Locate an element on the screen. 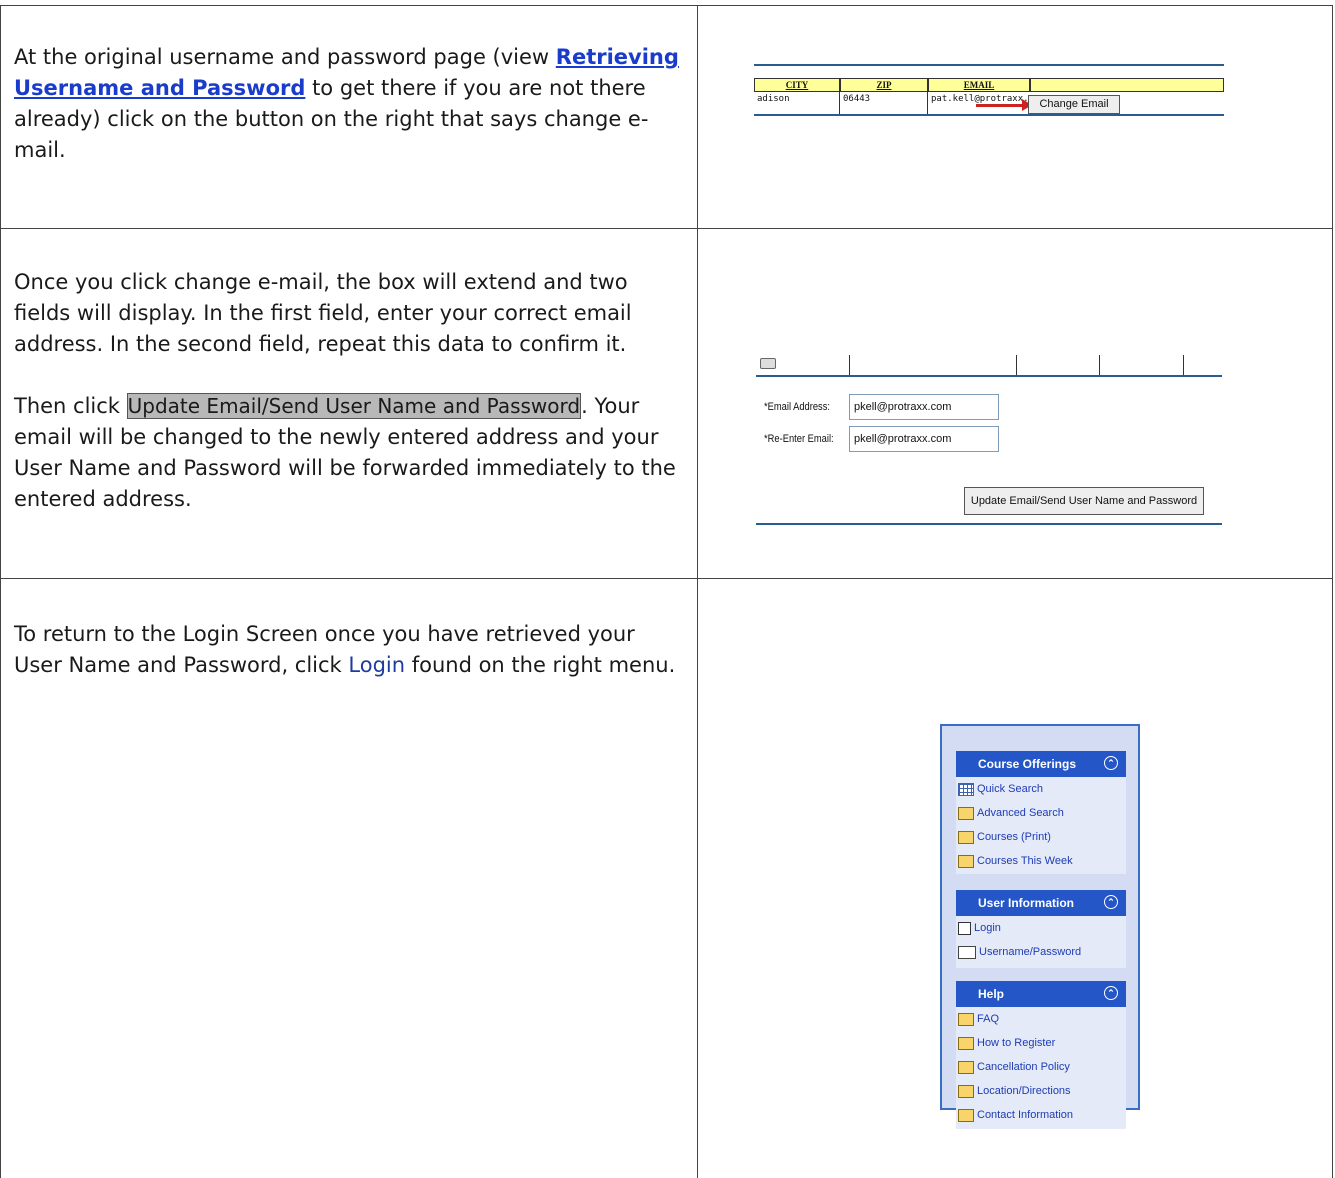  menu-item-login: Login is located at coordinates (979, 928).